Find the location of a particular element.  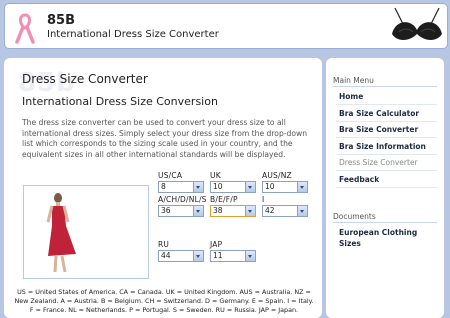

size-select-jap: 11 is located at coordinates (233, 256).